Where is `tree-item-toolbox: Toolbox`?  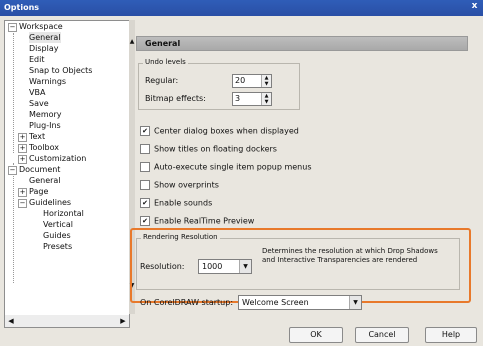 tree-item-toolbox: Toolbox is located at coordinates (44, 147).